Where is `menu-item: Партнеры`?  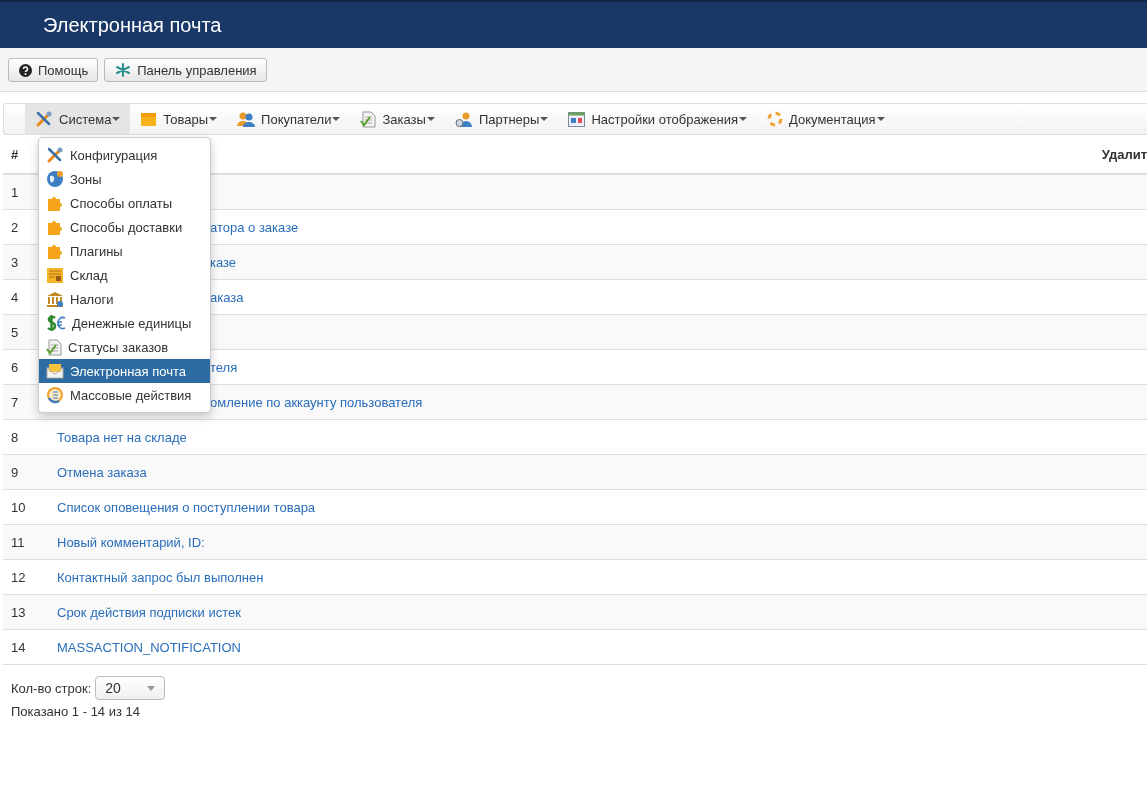 menu-item: Партнеры is located at coordinates (501, 119).